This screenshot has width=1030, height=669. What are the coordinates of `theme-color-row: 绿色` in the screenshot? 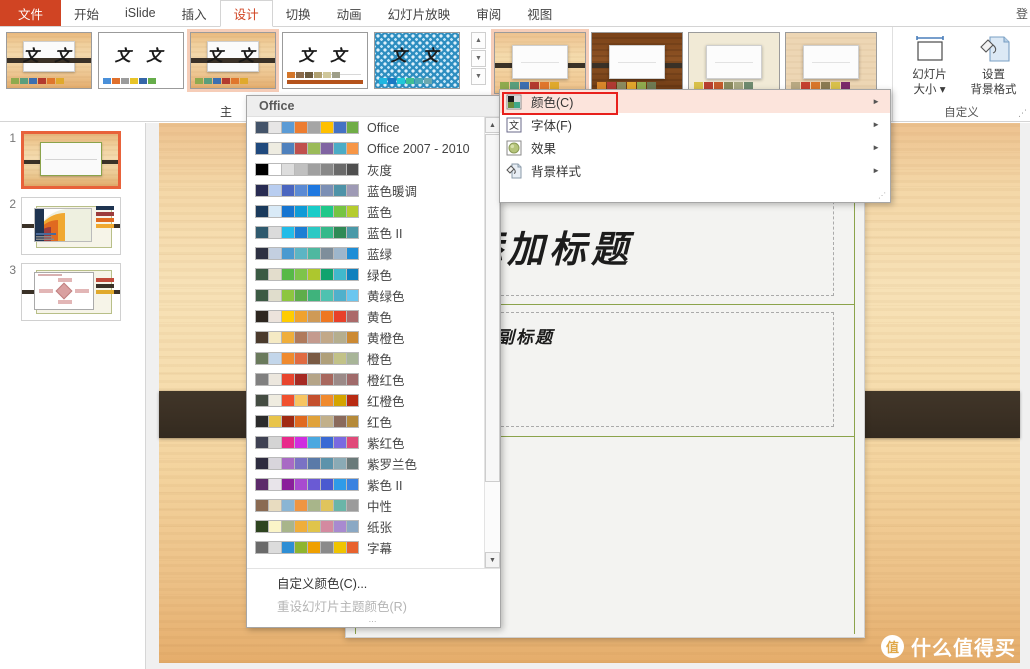 It's located at (365, 274).